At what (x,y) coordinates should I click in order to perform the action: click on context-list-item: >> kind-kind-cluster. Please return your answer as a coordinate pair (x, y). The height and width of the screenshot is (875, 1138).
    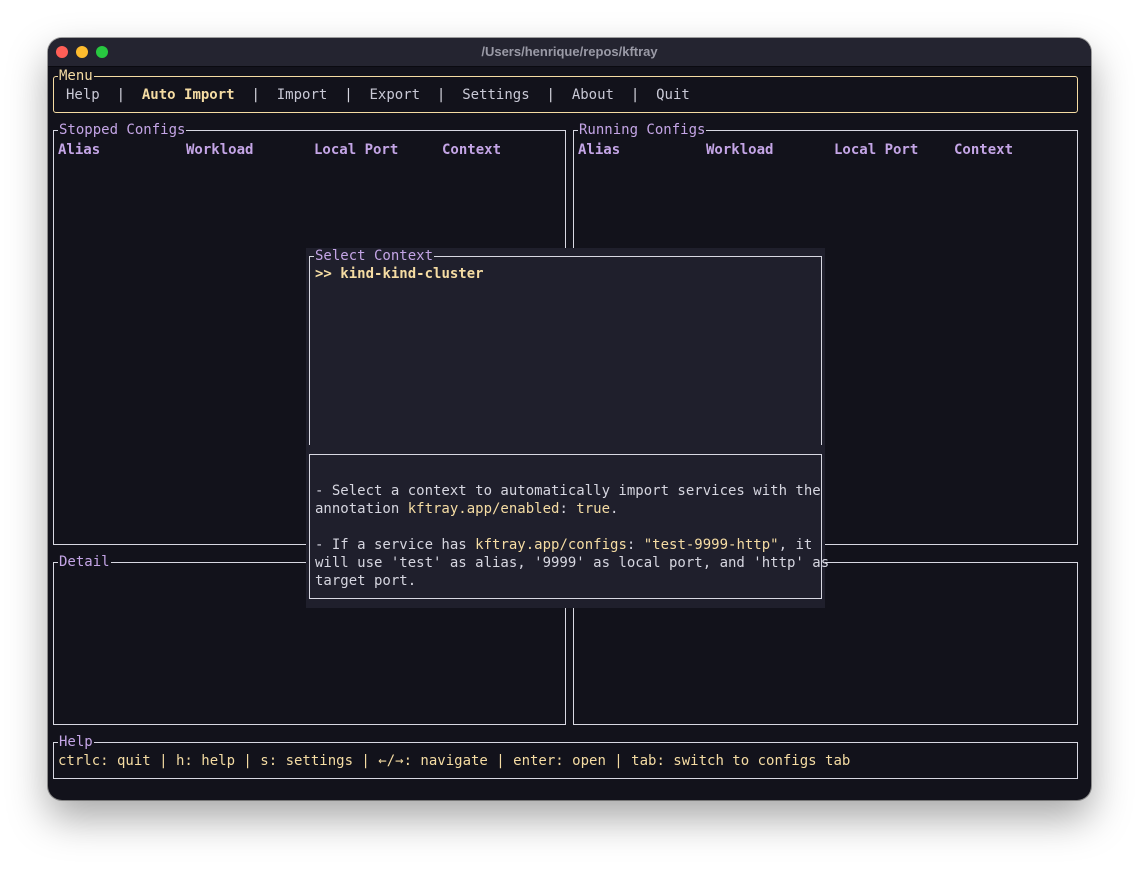
    Looking at the image, I should click on (399, 274).